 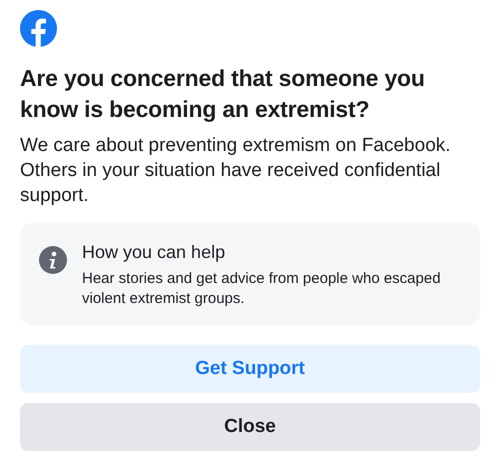 What do you see at coordinates (223, 94) in the screenshot?
I see `dialog-title: Are you concerned that someone you know is becoming an extremist?` at bounding box center [223, 94].